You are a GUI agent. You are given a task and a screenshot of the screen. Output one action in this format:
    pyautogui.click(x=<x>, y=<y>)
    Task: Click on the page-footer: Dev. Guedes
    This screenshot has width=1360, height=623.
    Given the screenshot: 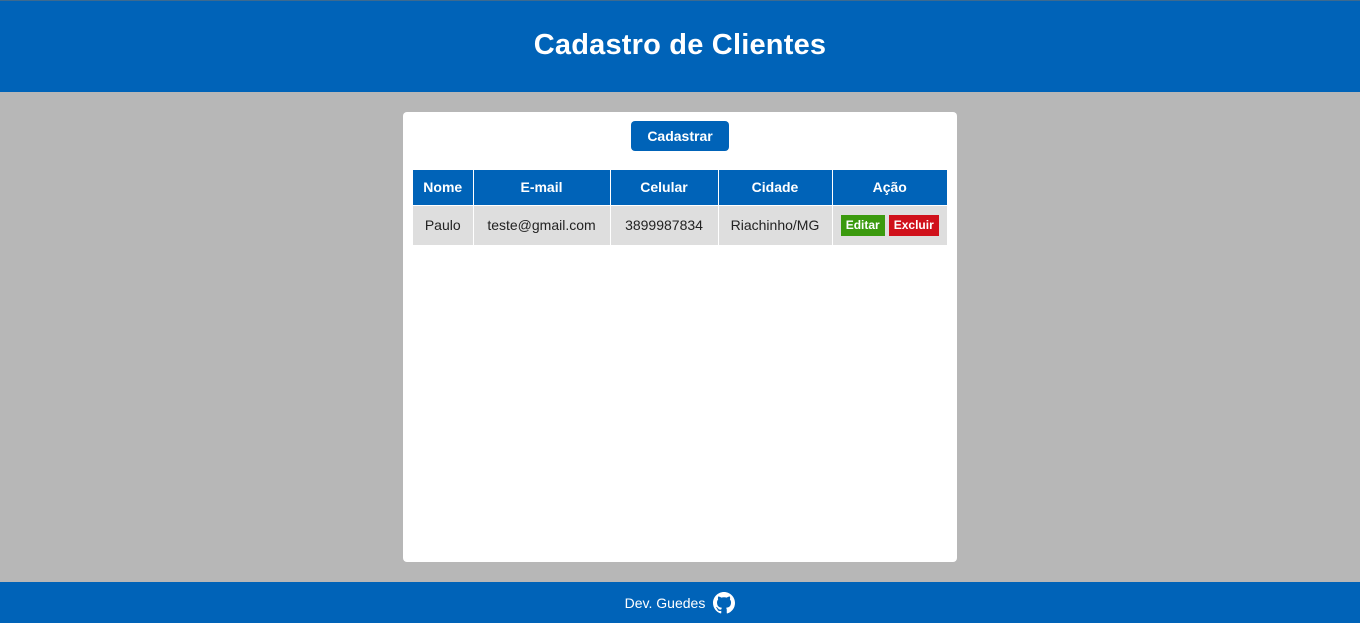 What is the action you would take?
    pyautogui.click(x=680, y=602)
    